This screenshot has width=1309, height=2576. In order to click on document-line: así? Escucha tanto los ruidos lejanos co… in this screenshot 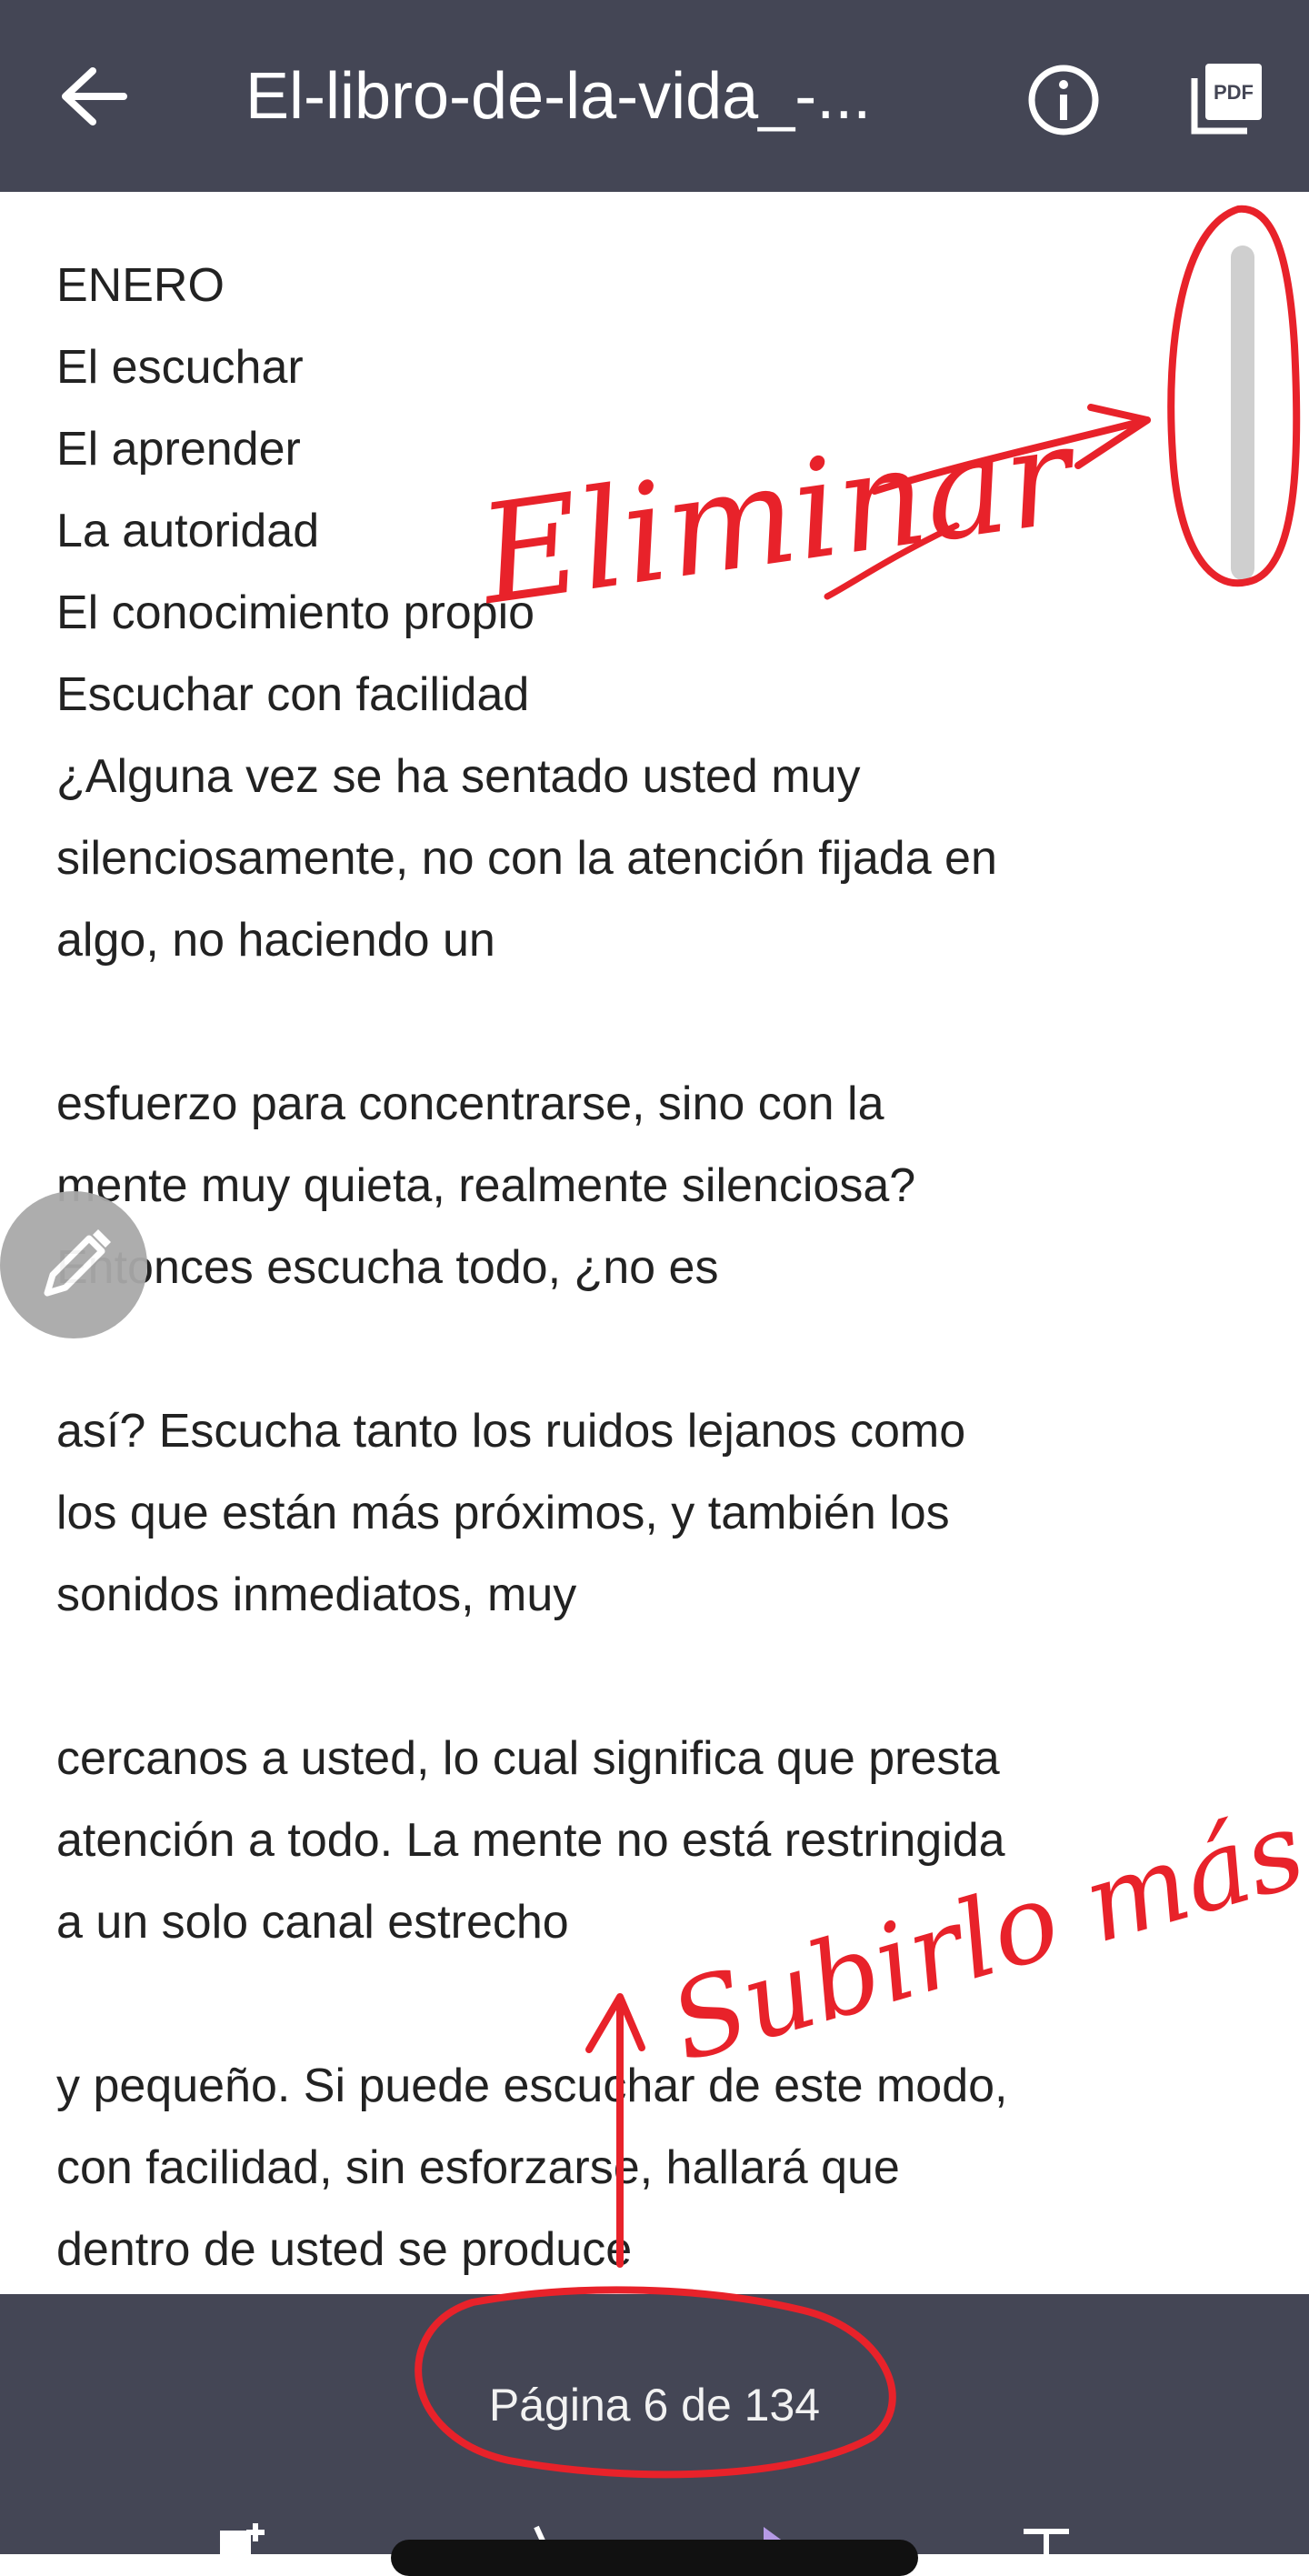, I will do `click(511, 1432)`.